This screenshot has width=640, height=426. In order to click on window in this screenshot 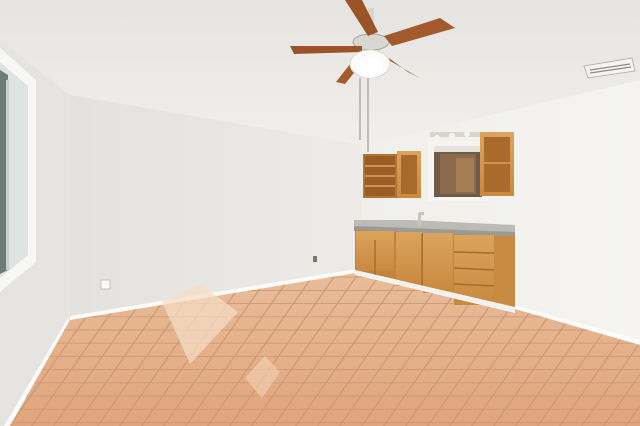, I will do `click(18, 170)`.